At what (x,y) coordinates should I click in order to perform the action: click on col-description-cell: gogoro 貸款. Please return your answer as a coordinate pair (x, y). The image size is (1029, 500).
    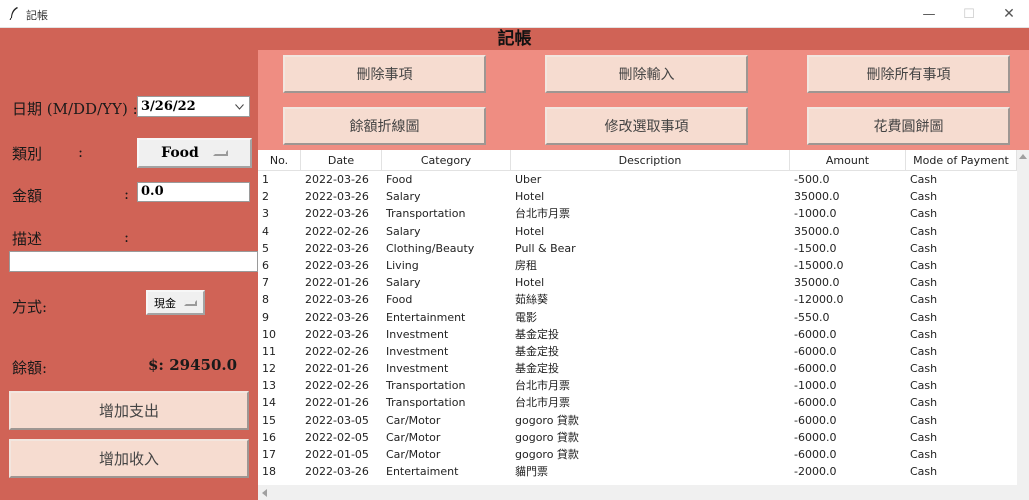
    Looking at the image, I should click on (547, 420).